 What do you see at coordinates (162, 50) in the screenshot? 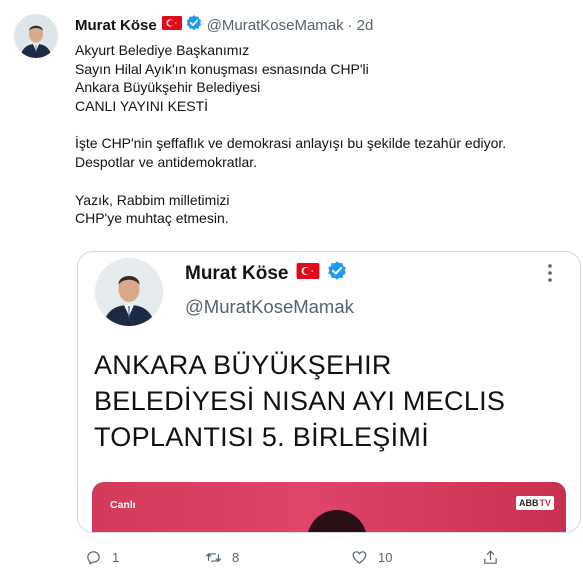
I see `tweet-text-line: Akyurt Belediye Başkanımız` at bounding box center [162, 50].